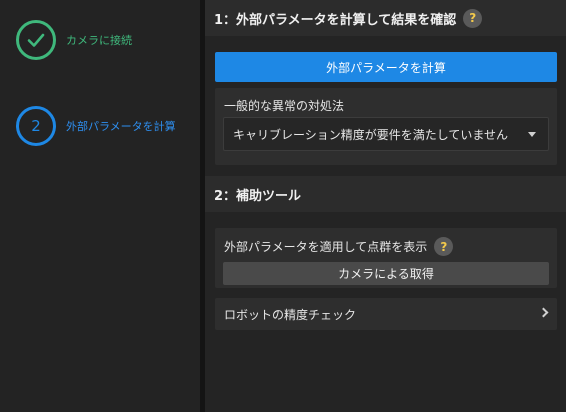 Image resolution: width=566 pixels, height=412 pixels. Describe the element at coordinates (326, 247) in the screenshot. I see `pointcloud-title: 外部パラメータを適用して点群を表示` at that location.